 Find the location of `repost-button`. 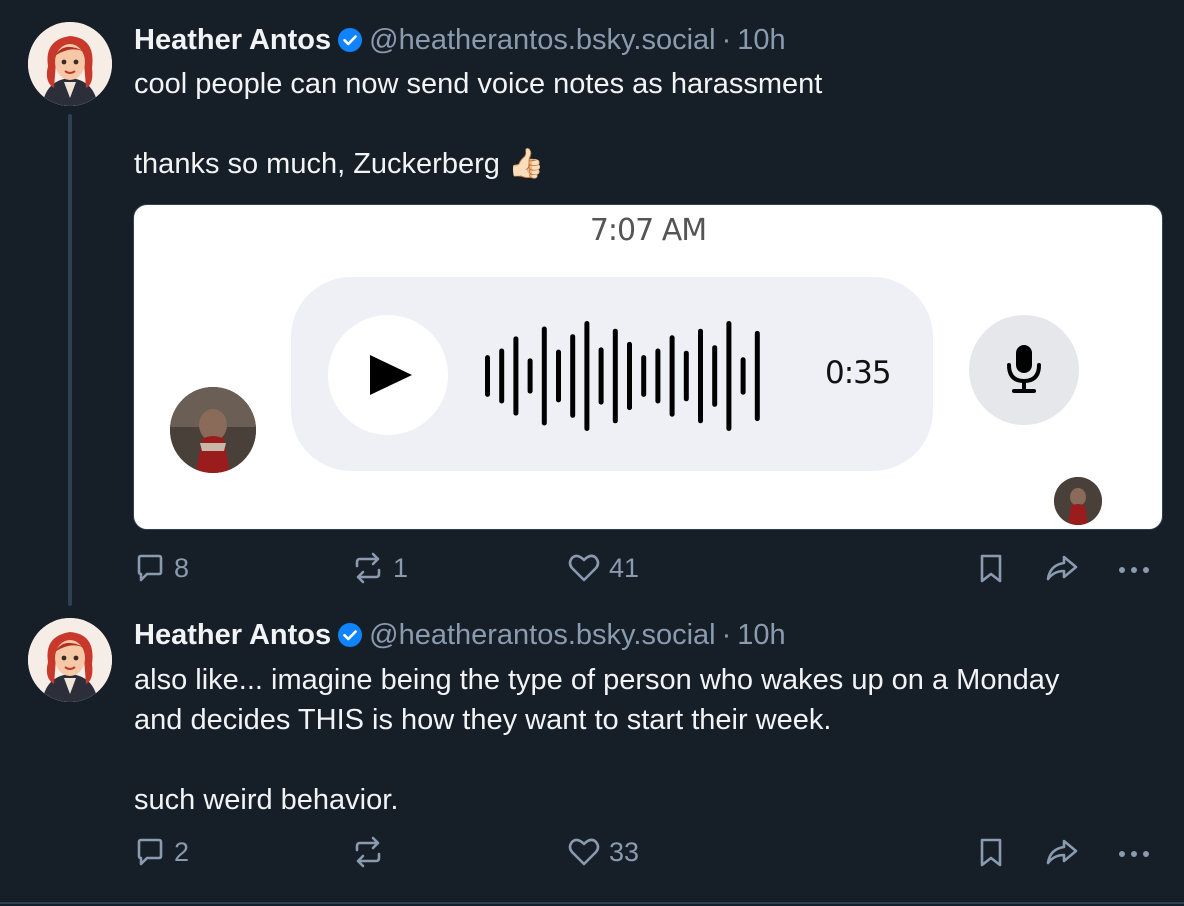

repost-button is located at coordinates (372, 852).